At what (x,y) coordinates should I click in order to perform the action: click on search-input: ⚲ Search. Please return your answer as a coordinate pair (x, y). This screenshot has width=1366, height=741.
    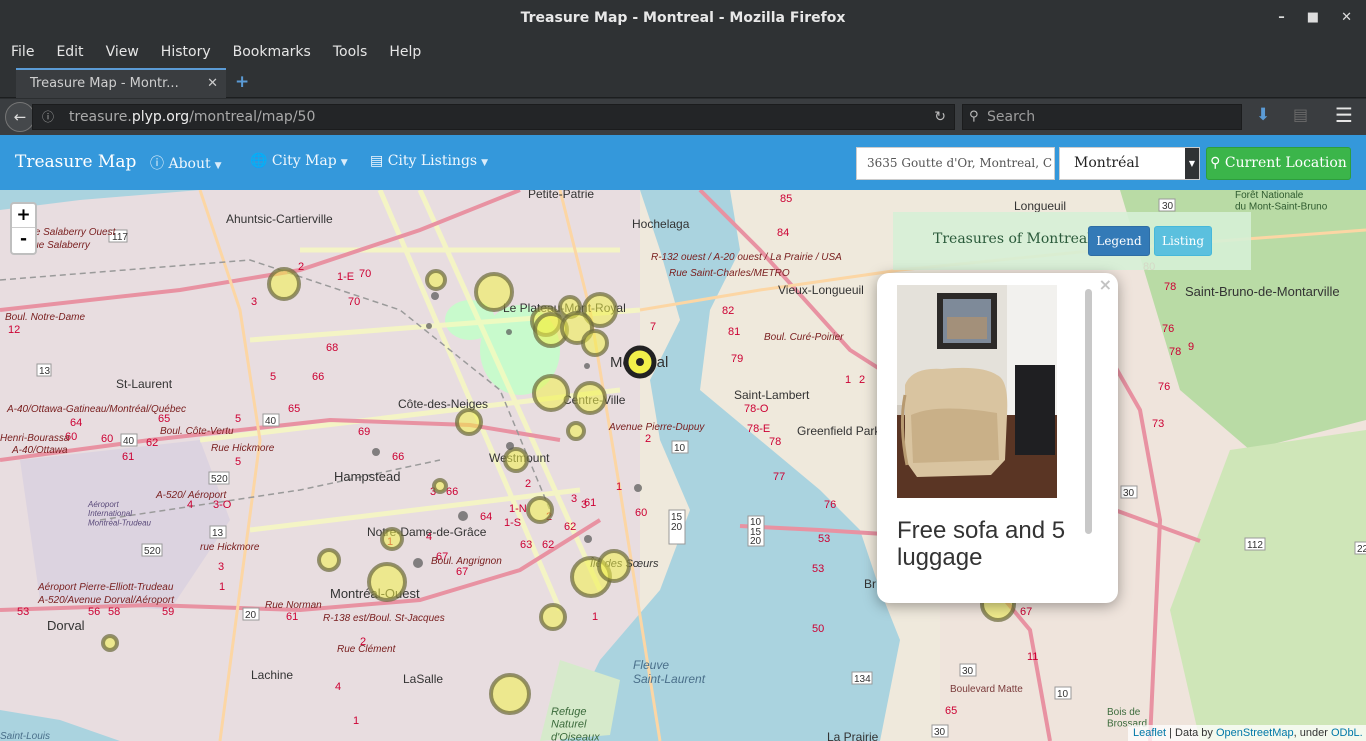
    Looking at the image, I should click on (1102, 117).